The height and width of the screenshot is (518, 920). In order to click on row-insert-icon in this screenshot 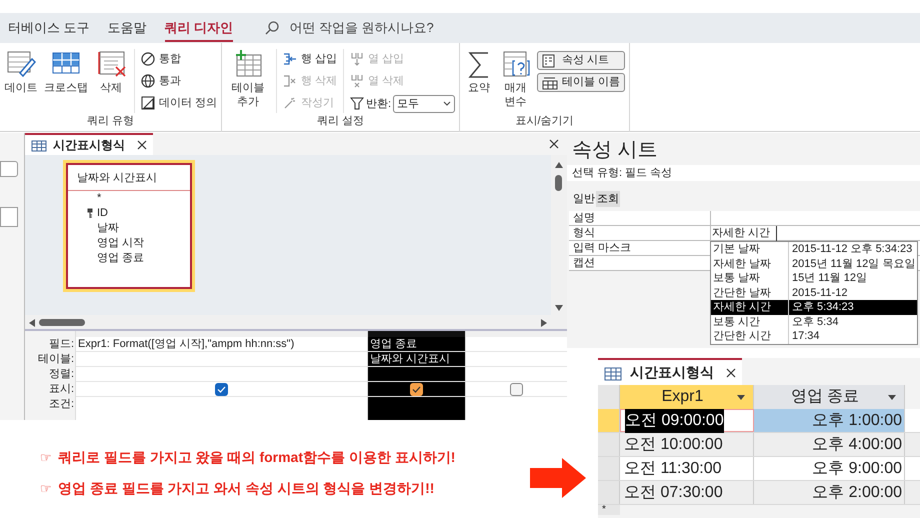, I will do `click(289, 59)`.